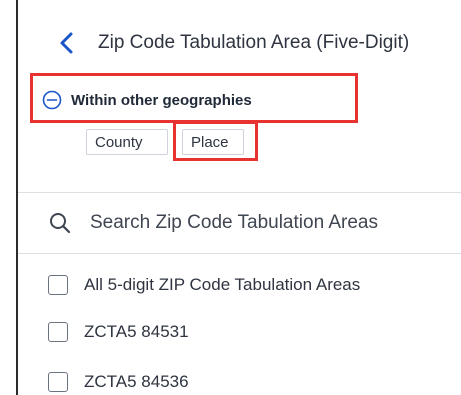  Describe the element at coordinates (222, 284) in the screenshot. I see `list-item-label: All 5-digit ZIP Code Tabulation Areas` at that location.